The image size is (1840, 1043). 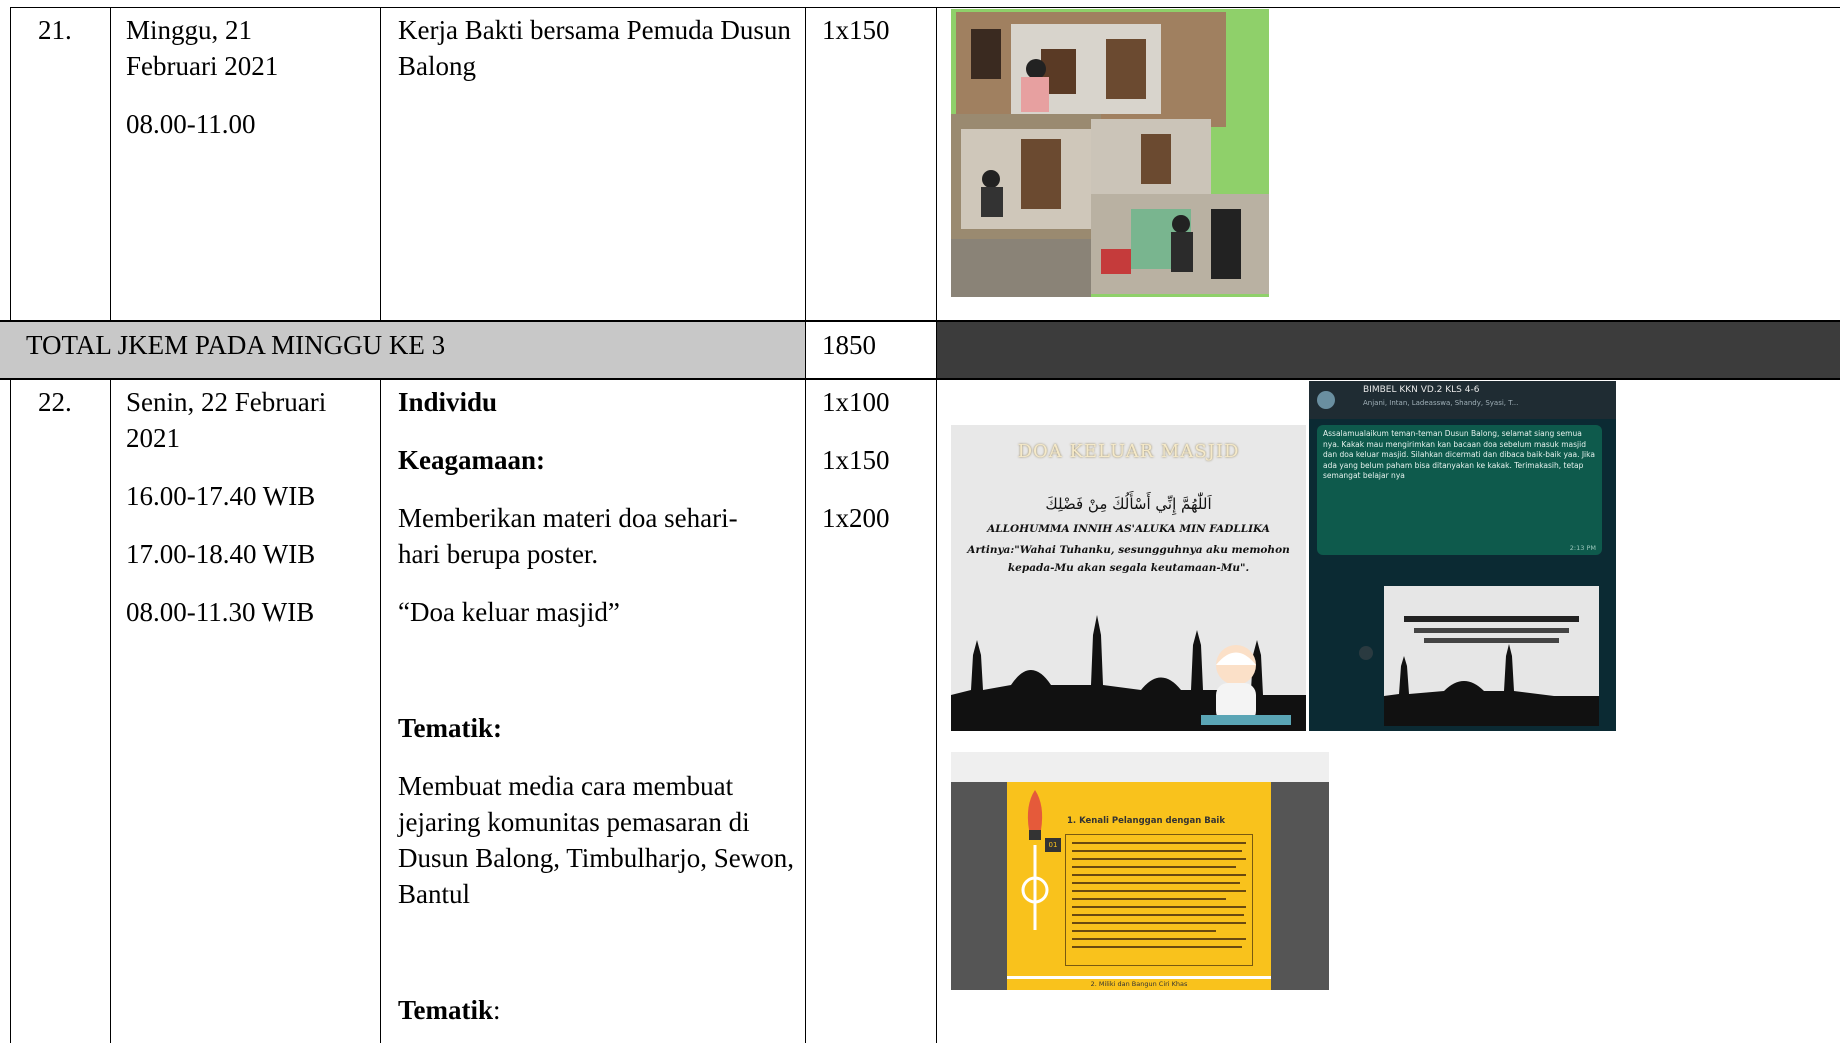 I want to click on poster-latin: ALLOHUMMA INNIH AS'ALUKA MIN FADLLIKA, so click(x=1128, y=529).